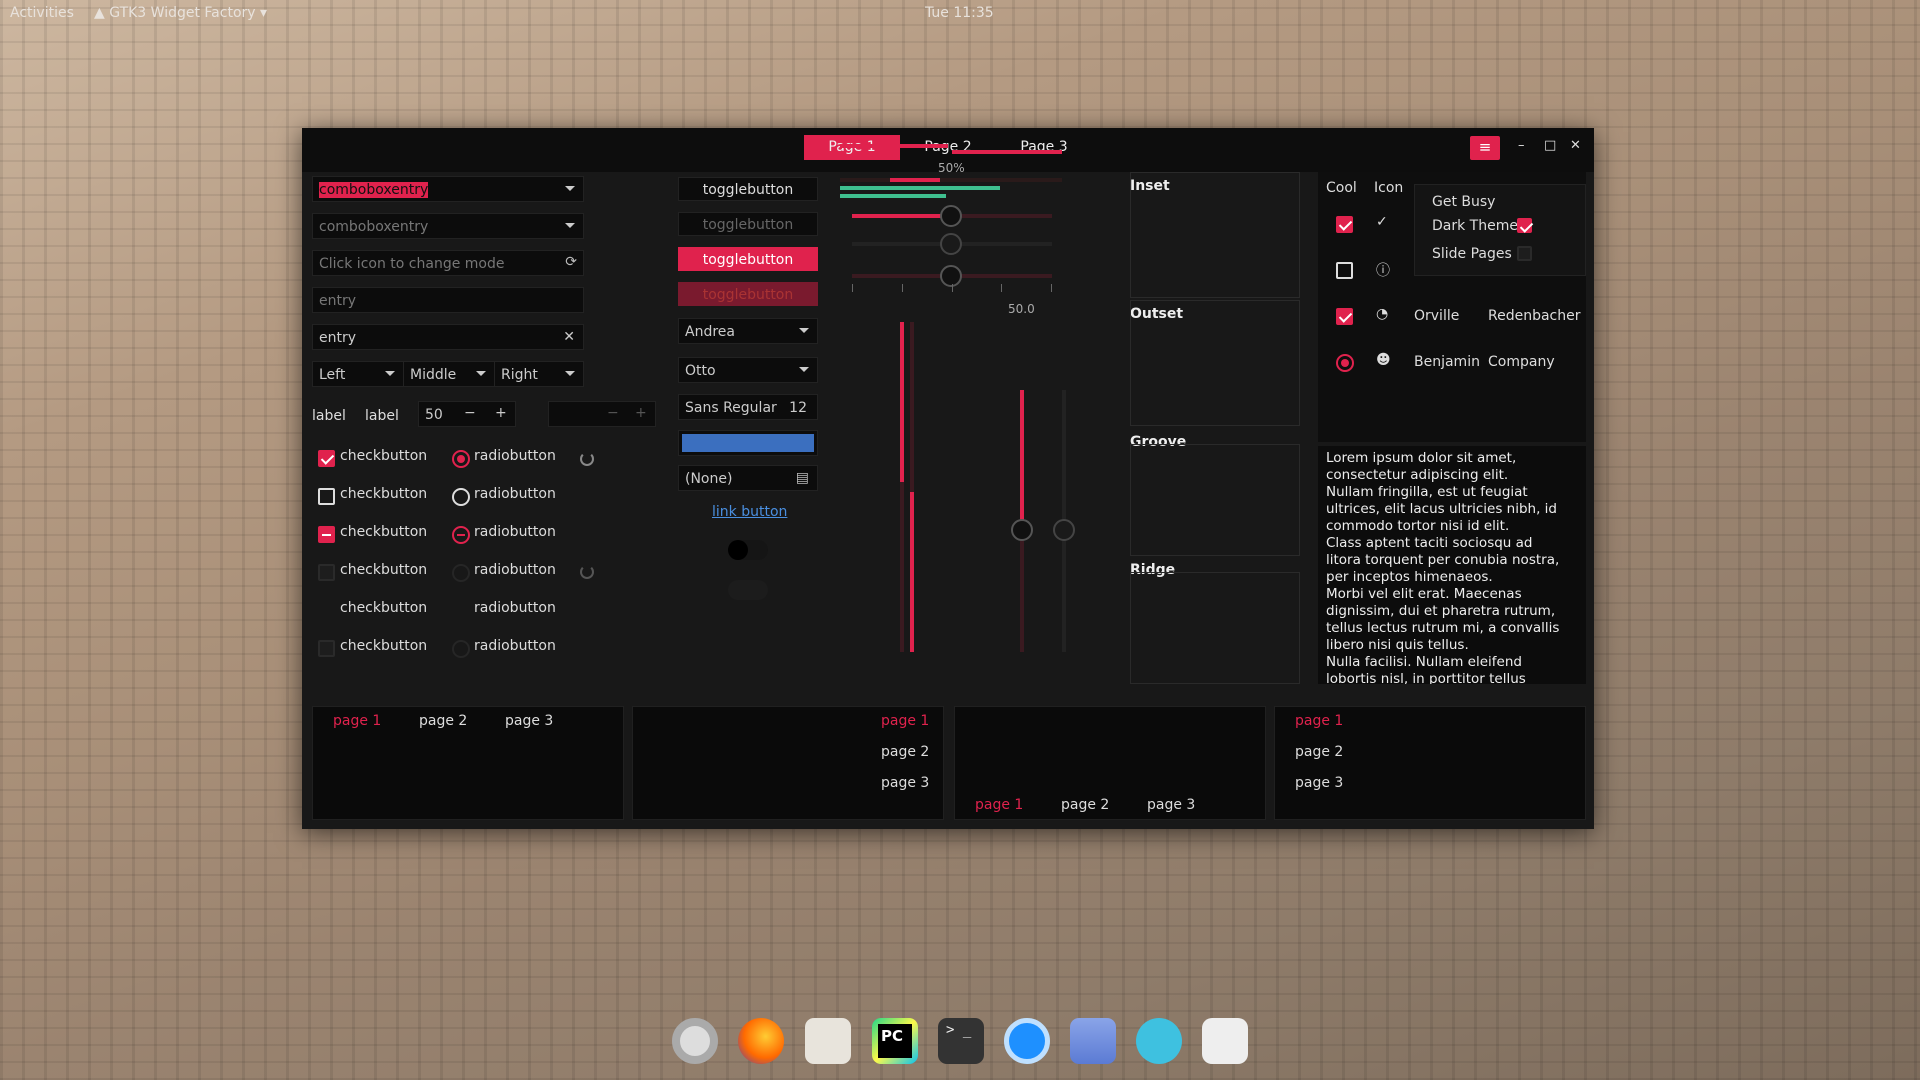 Image resolution: width=1920 pixels, height=1080 pixels. Describe the element at coordinates (798, 408) in the screenshot. I see `font-size: 12` at that location.